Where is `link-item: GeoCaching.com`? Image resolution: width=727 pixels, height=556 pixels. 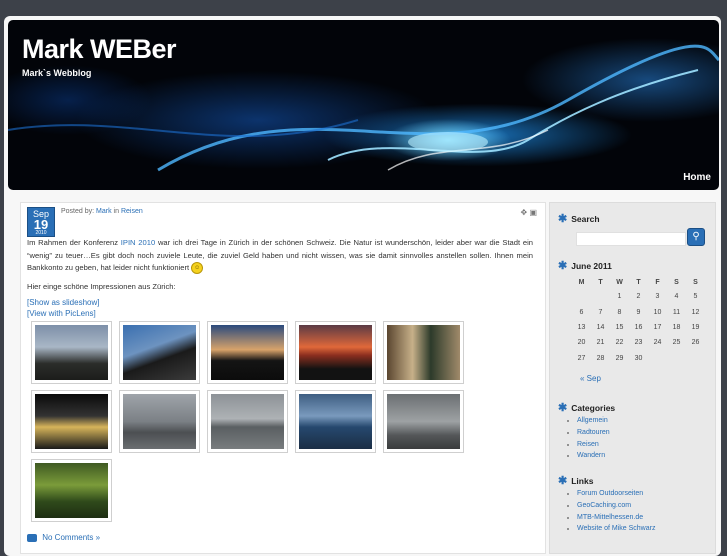 link-item: GeoCaching.com is located at coordinates (616, 506).